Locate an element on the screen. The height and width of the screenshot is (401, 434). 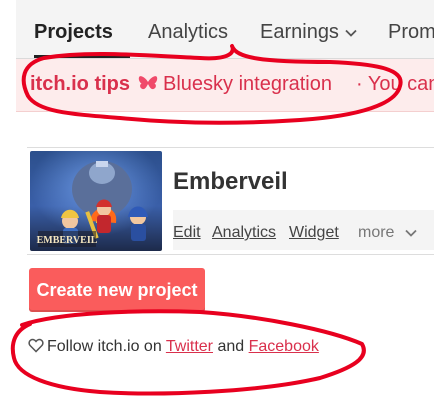
tips-trailing: · You can us is located at coordinates (395, 84).